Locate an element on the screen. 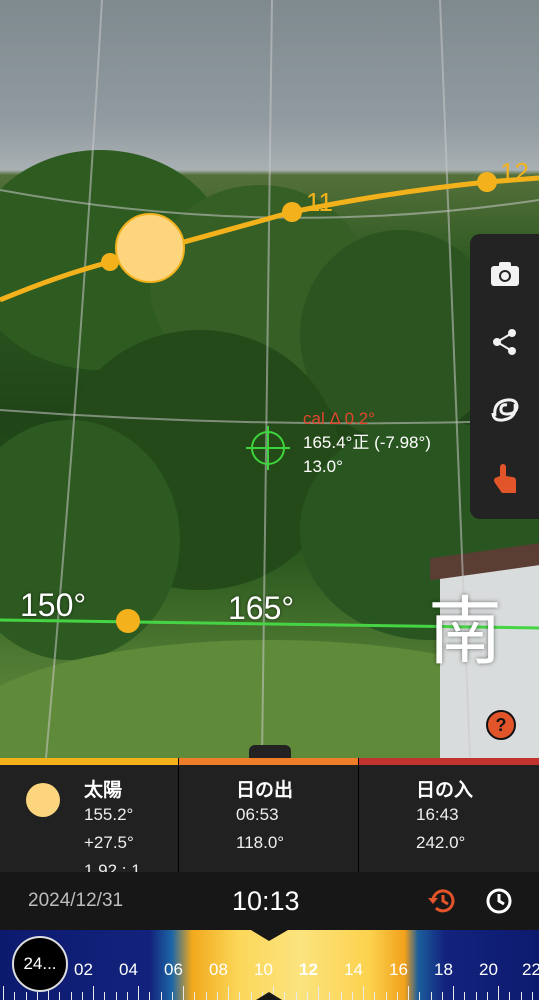 The height and width of the screenshot is (1000, 539). side-toolbar is located at coordinates (504, 376).